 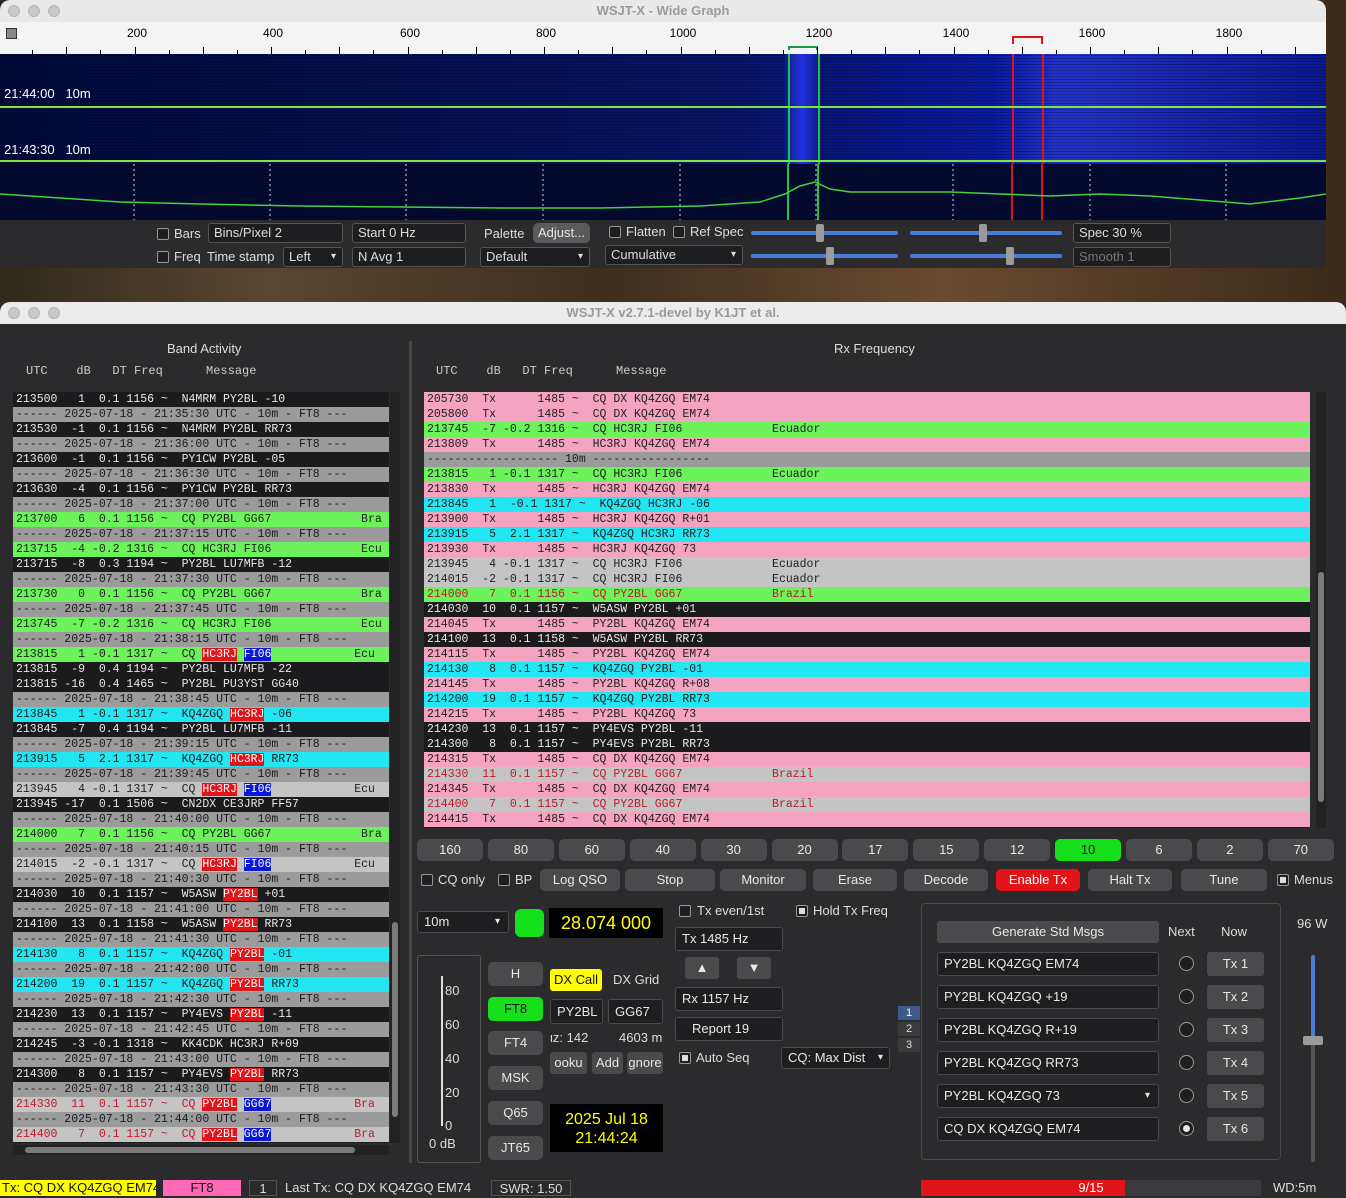 I want to click on decode-row: 214145 Tx 1485 ~ PY2BL KQ4ZGQ R+08, so click(x=867, y=684).